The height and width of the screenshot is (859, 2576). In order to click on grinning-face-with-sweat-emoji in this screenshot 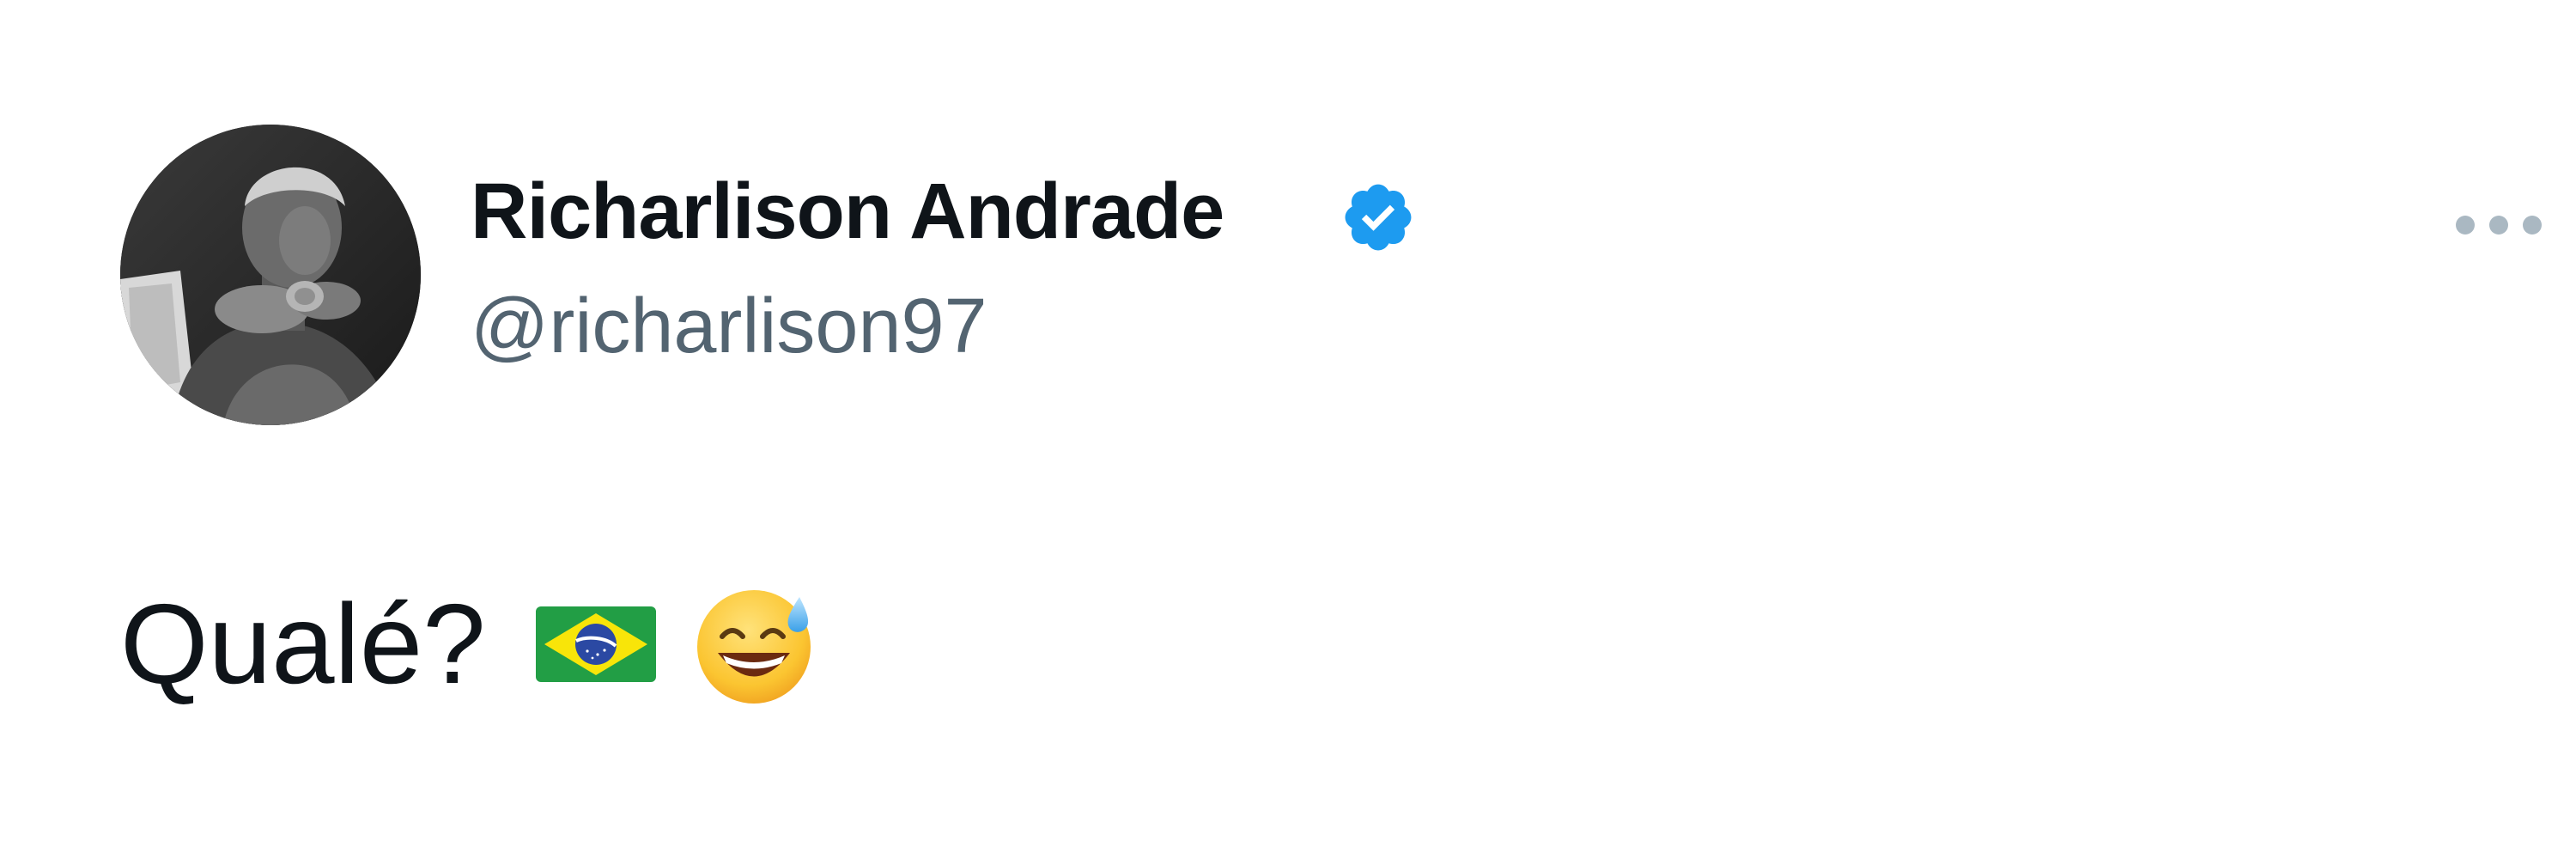, I will do `click(757, 644)`.